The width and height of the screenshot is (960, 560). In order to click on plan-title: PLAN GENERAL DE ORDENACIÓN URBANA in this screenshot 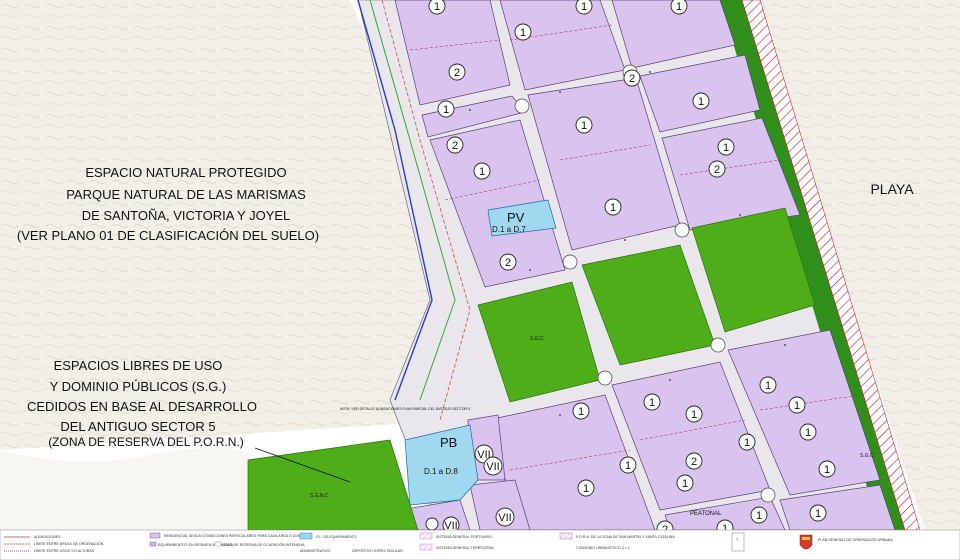, I will do `click(855, 539)`.